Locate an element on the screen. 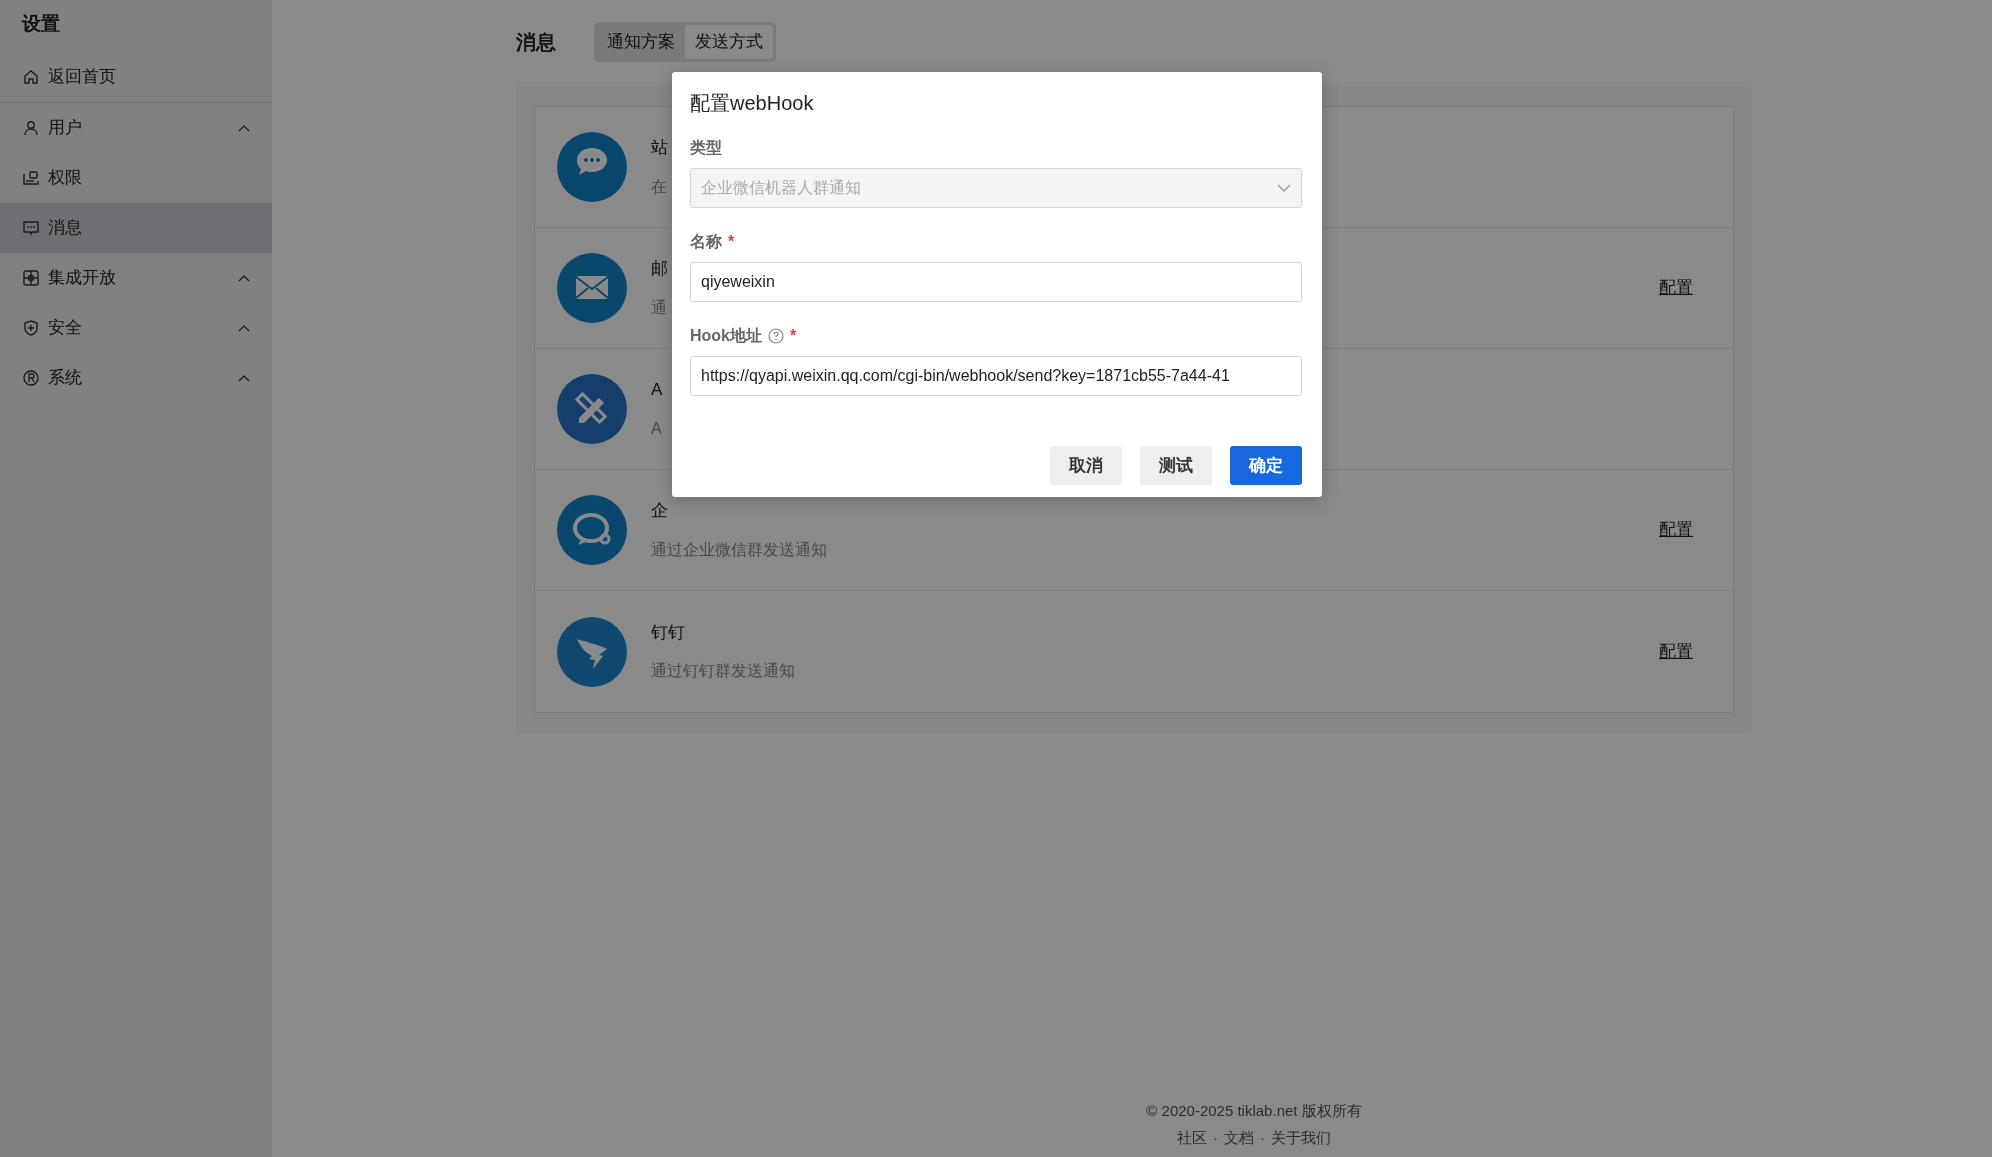 This screenshot has height=1157, width=1992. channel-name: 站 is located at coordinates (659, 148).